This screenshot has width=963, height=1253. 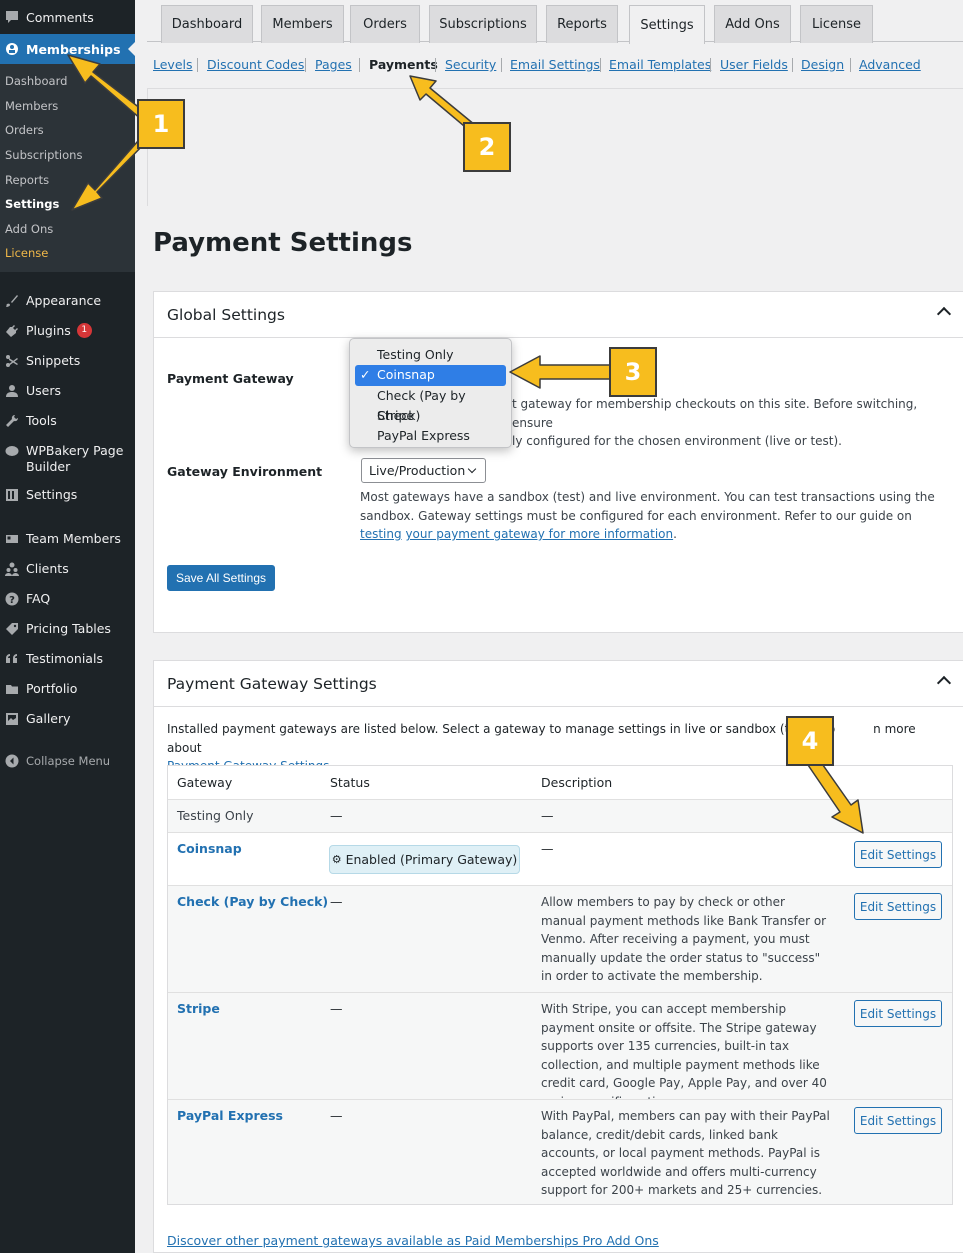 I want to click on option-label: Coinsnap, so click(x=406, y=375).